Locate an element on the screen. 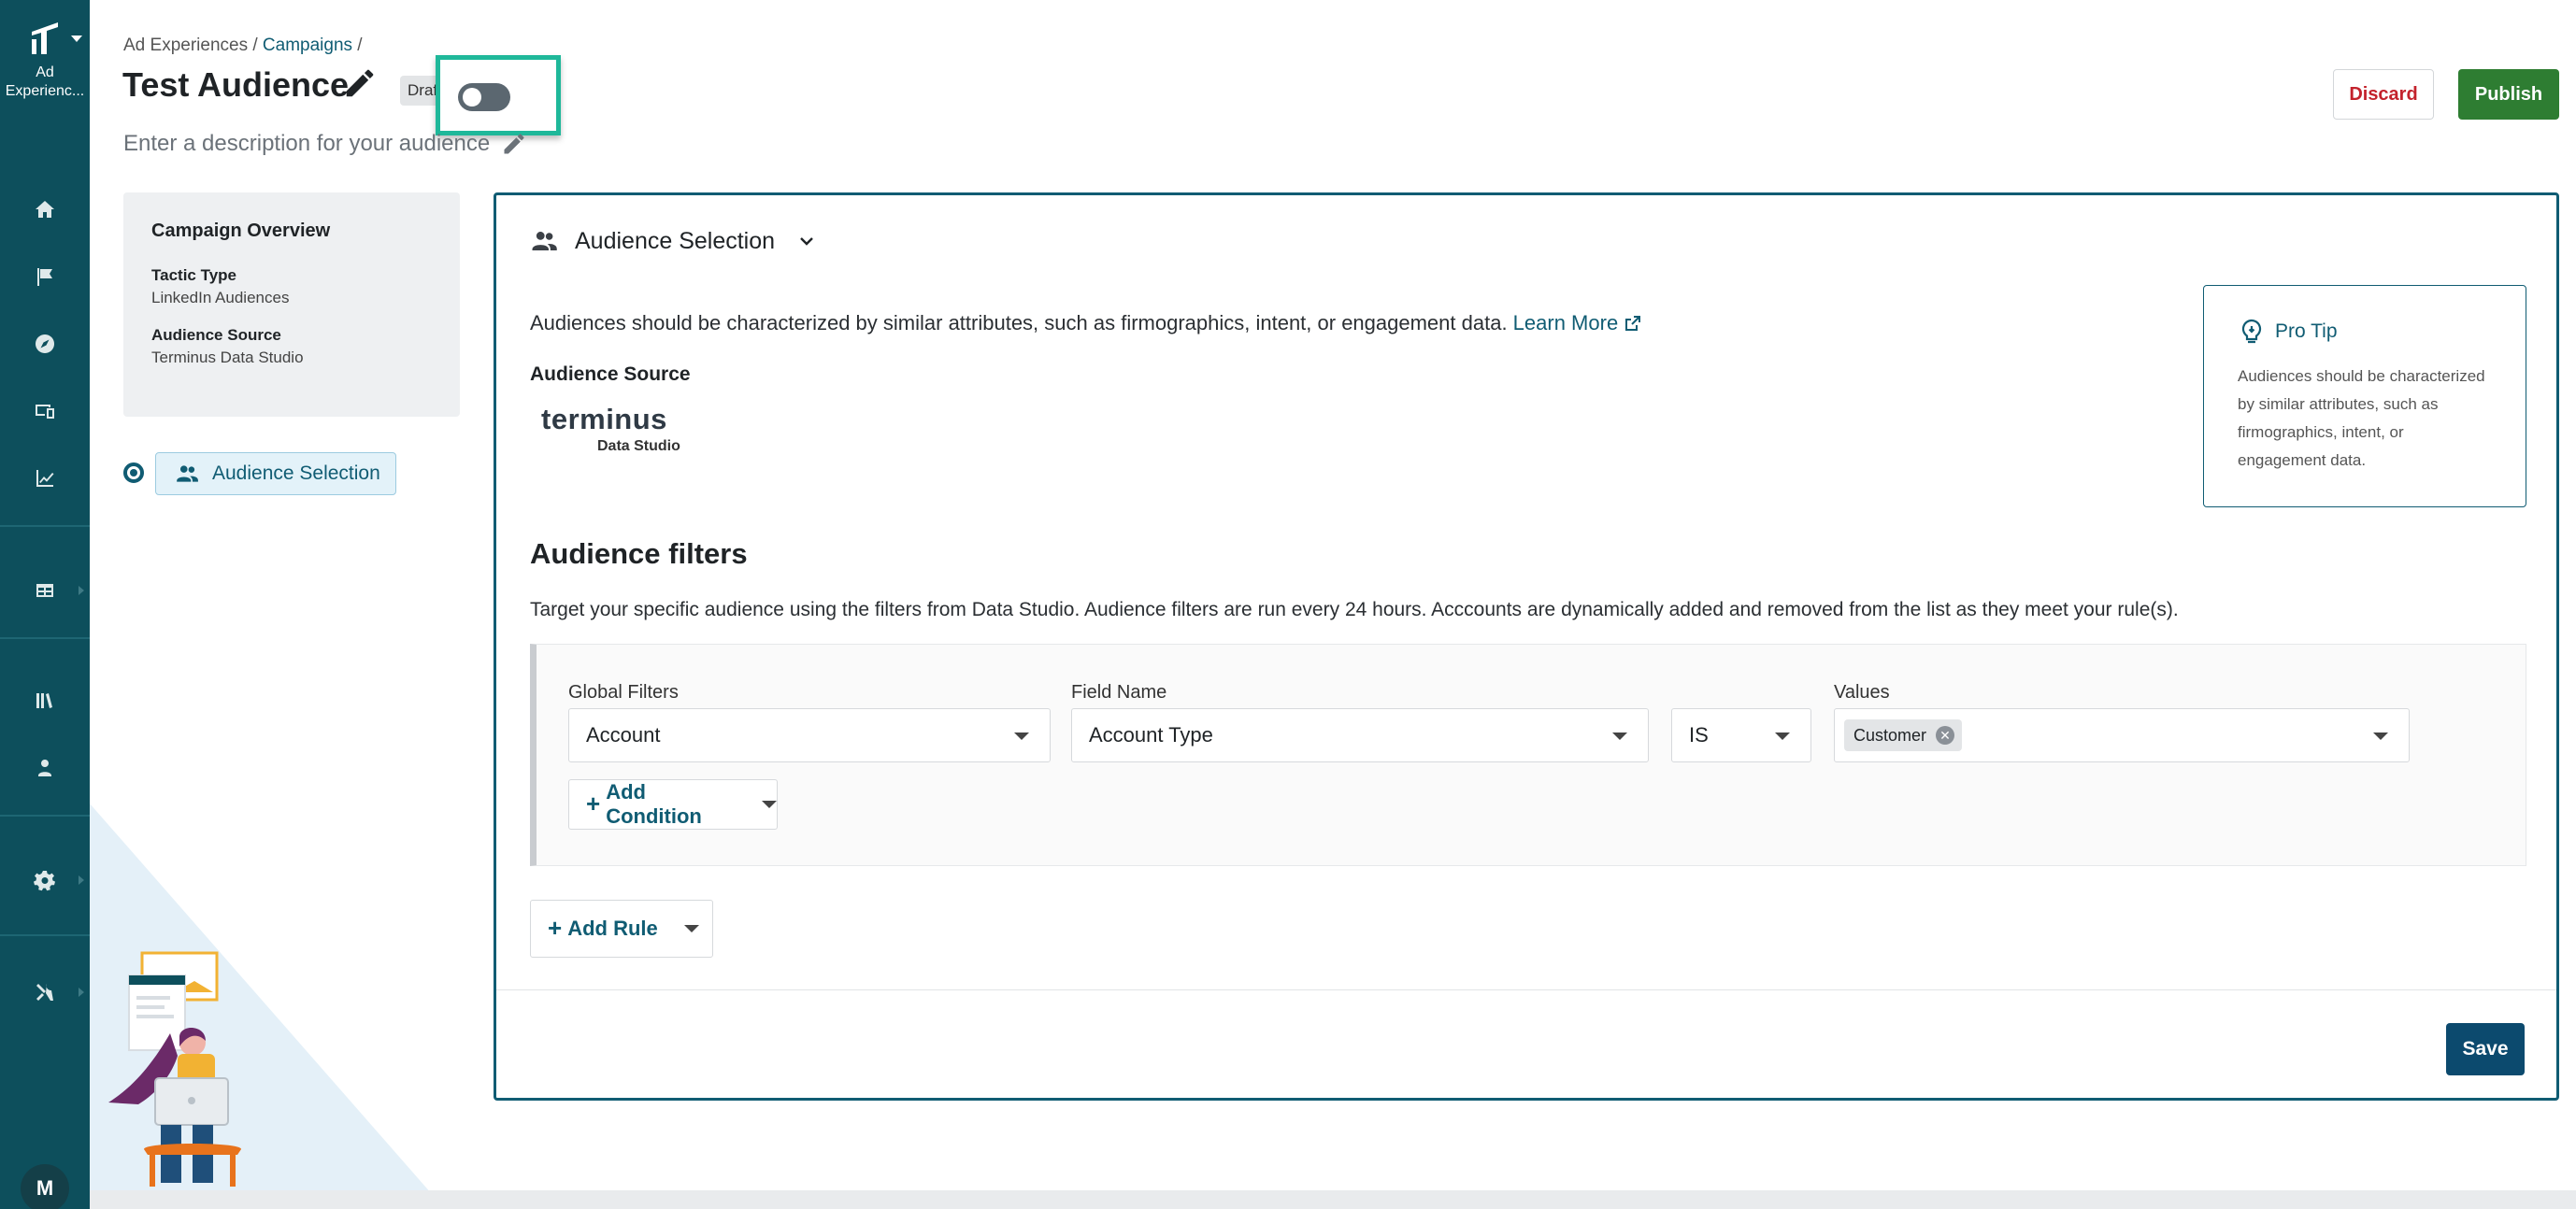 Image resolution: width=2576 pixels, height=1209 pixels. terminus-data-studio-logo: terminus Data Studio is located at coordinates (610, 429).